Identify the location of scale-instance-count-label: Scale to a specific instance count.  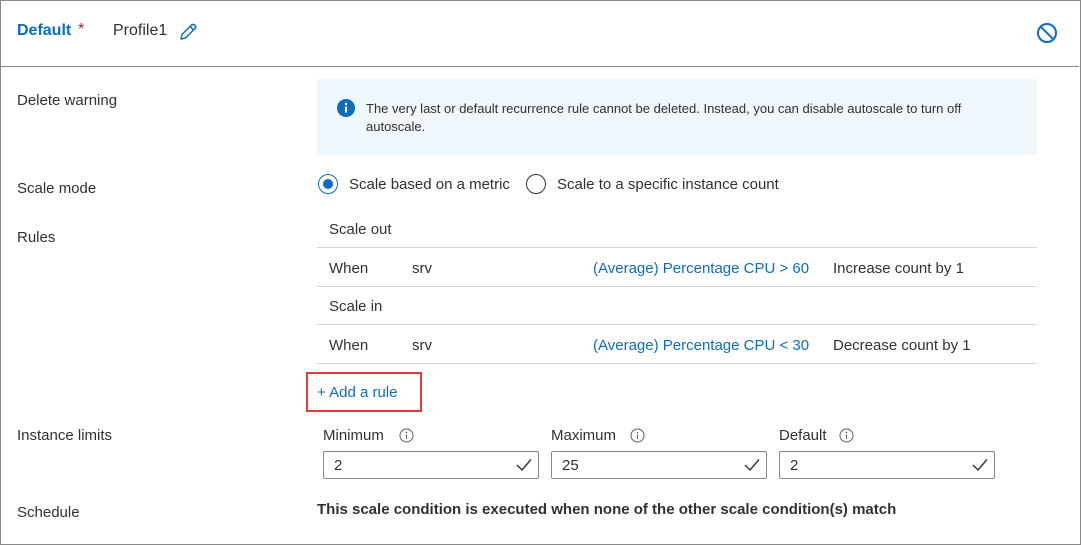
(668, 184).